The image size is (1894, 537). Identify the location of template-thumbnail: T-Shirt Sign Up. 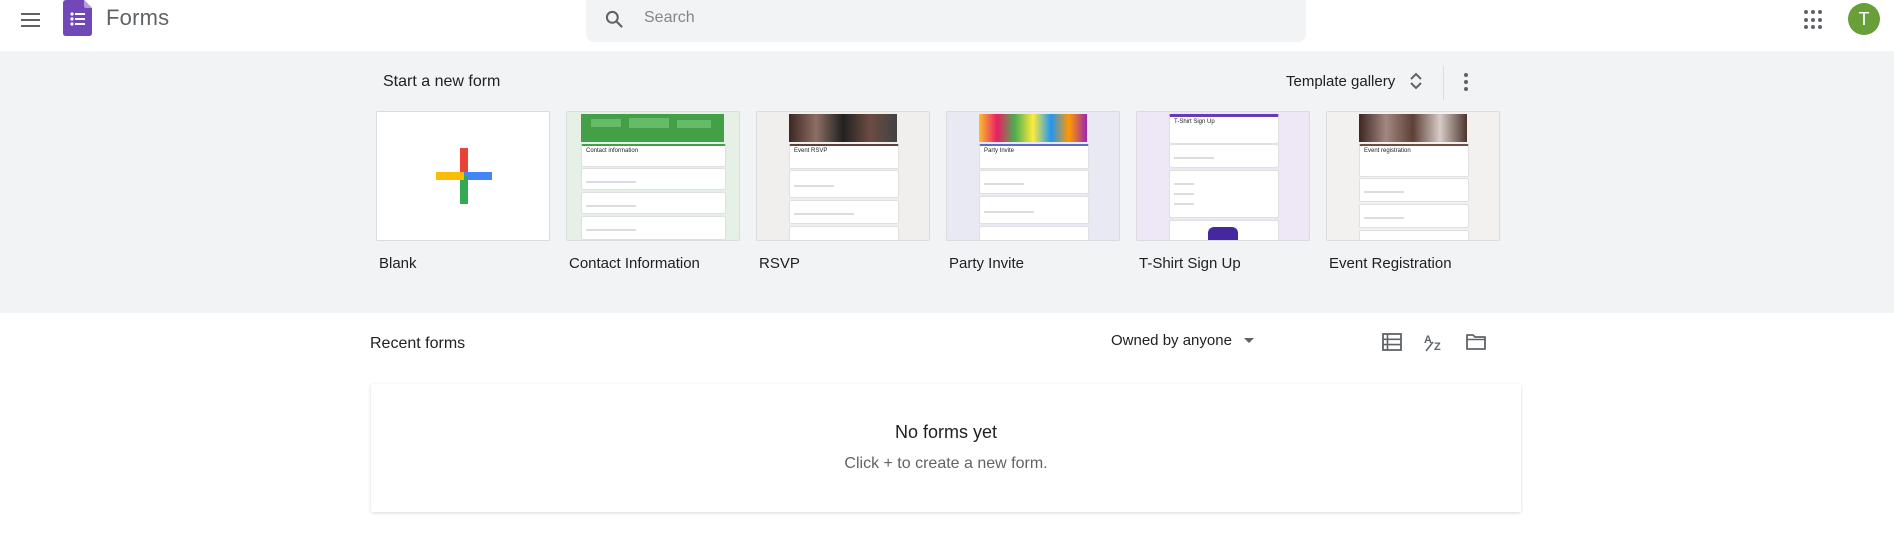
(1223, 176).